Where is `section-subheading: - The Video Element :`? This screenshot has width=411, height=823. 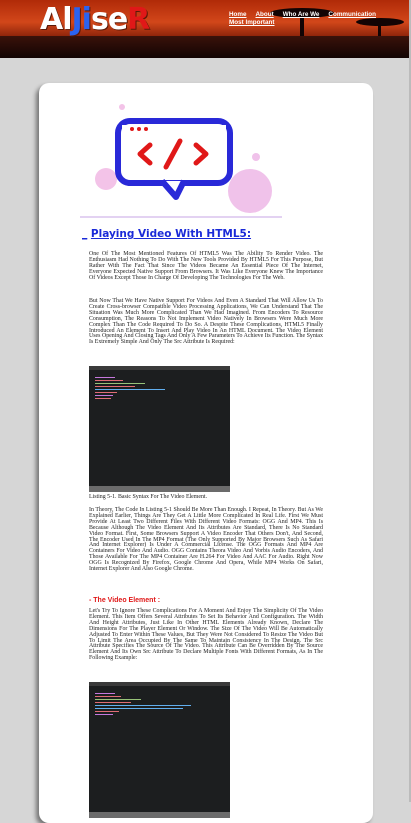
section-subheading: - The Video Element : is located at coordinates (125, 600).